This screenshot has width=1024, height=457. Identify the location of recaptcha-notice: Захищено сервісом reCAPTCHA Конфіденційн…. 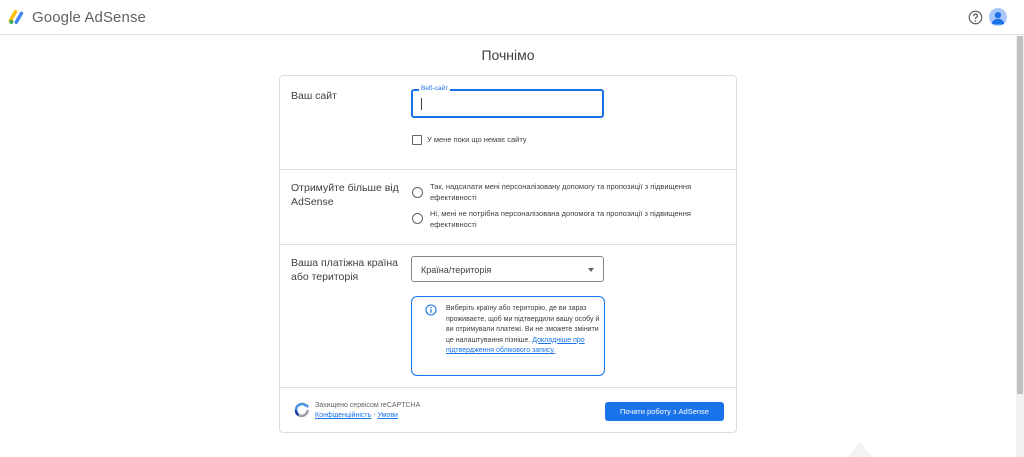
(367, 411).